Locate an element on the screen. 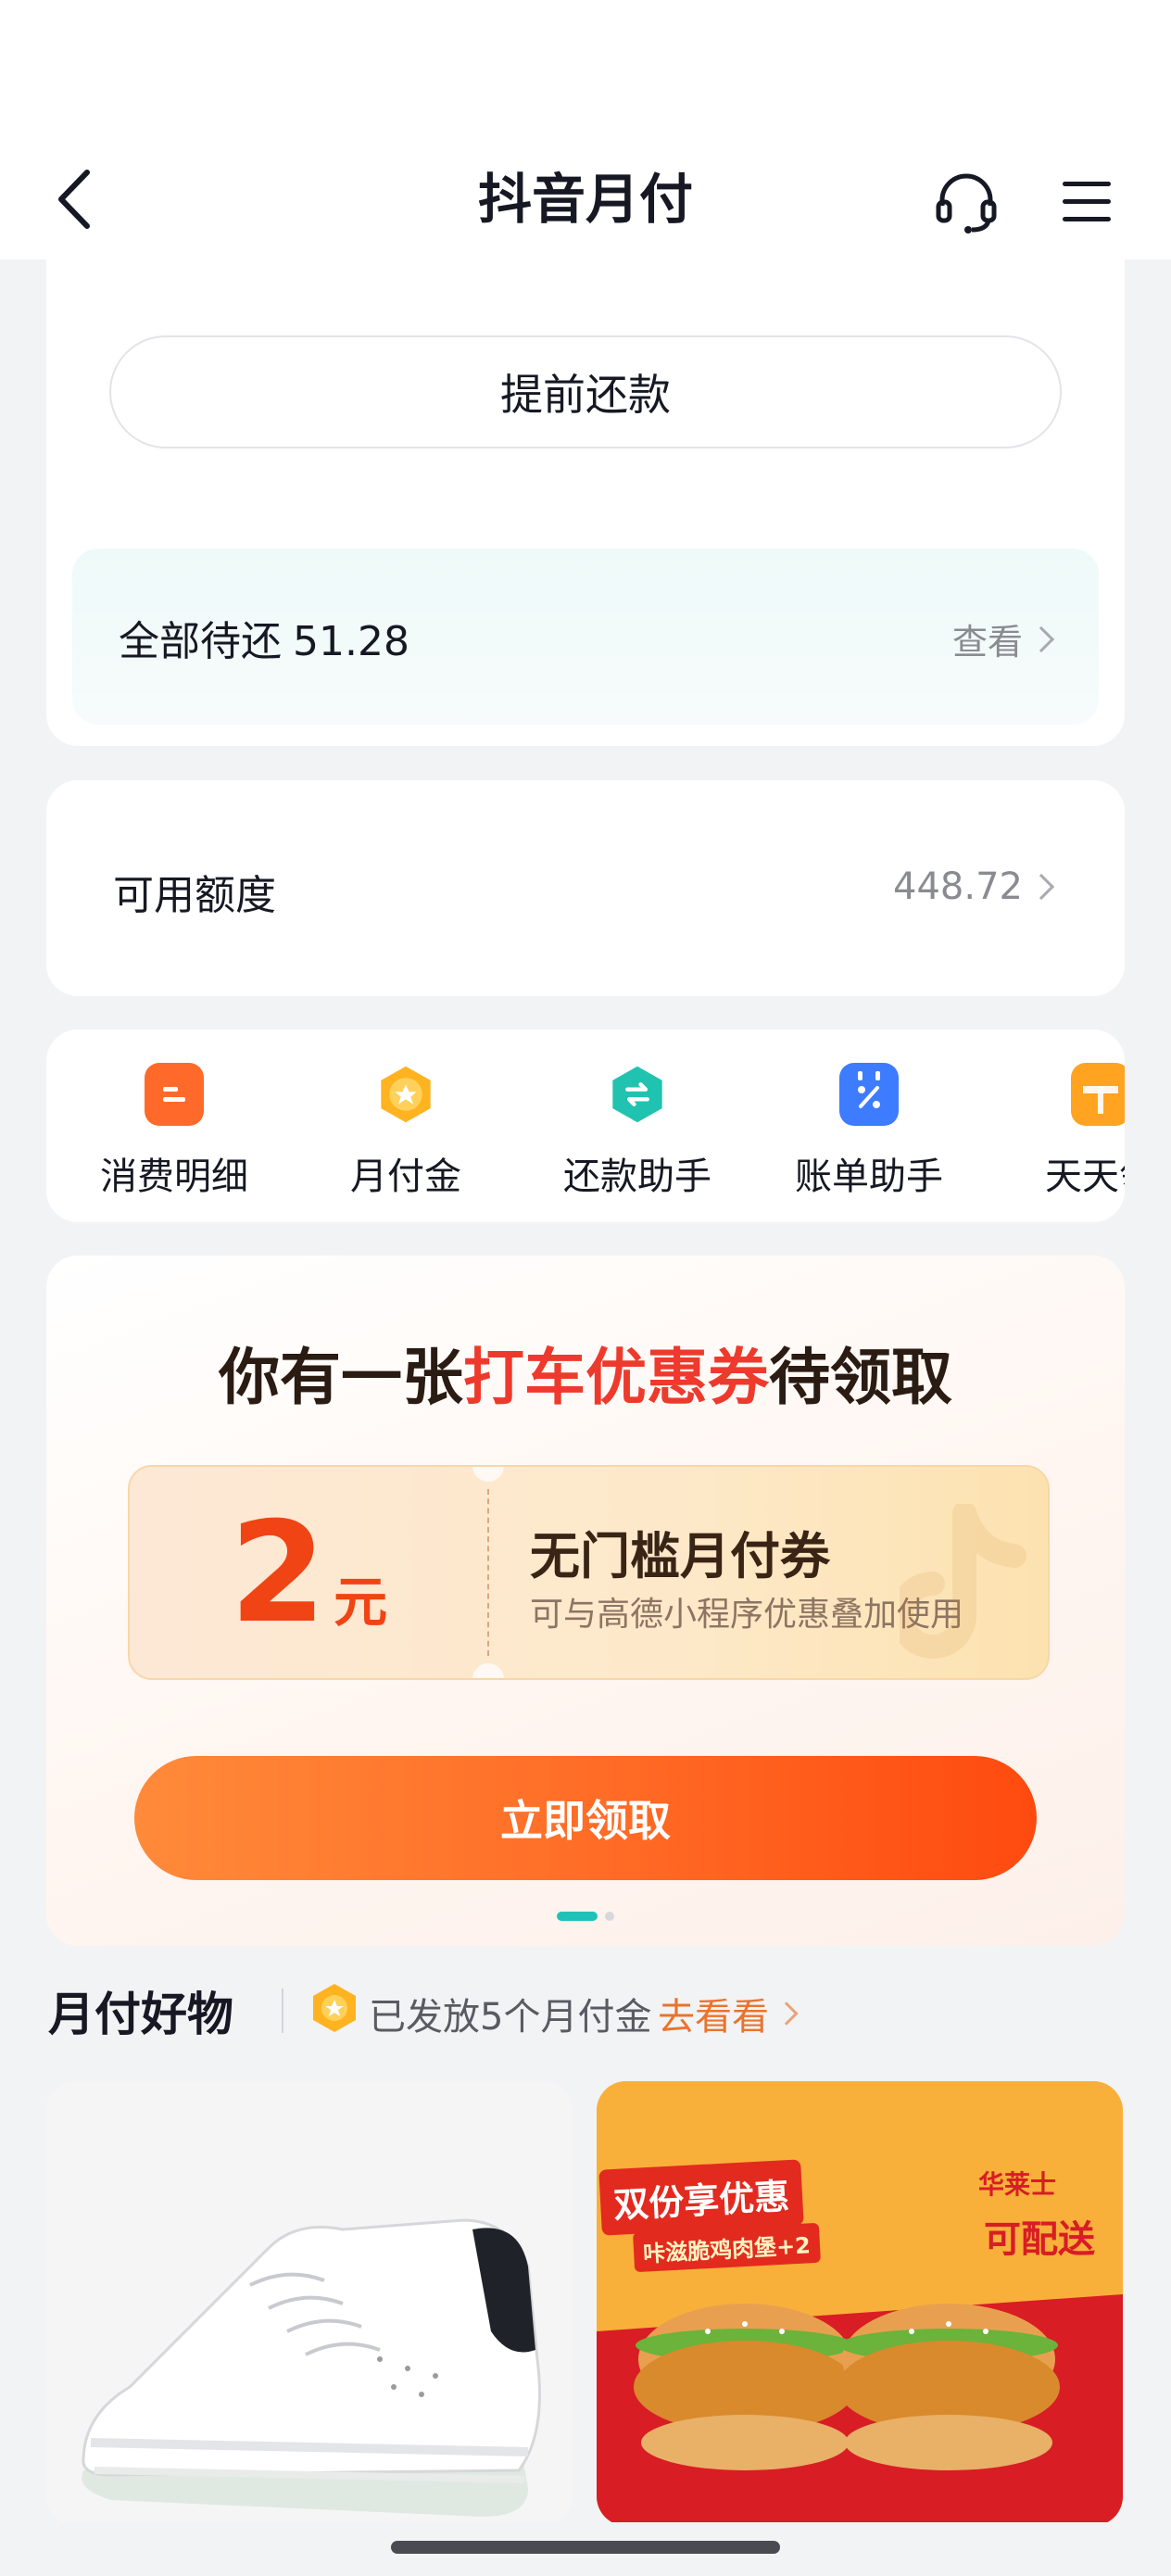  coupon-name: 无门槛月付券 is located at coordinates (680, 1556).